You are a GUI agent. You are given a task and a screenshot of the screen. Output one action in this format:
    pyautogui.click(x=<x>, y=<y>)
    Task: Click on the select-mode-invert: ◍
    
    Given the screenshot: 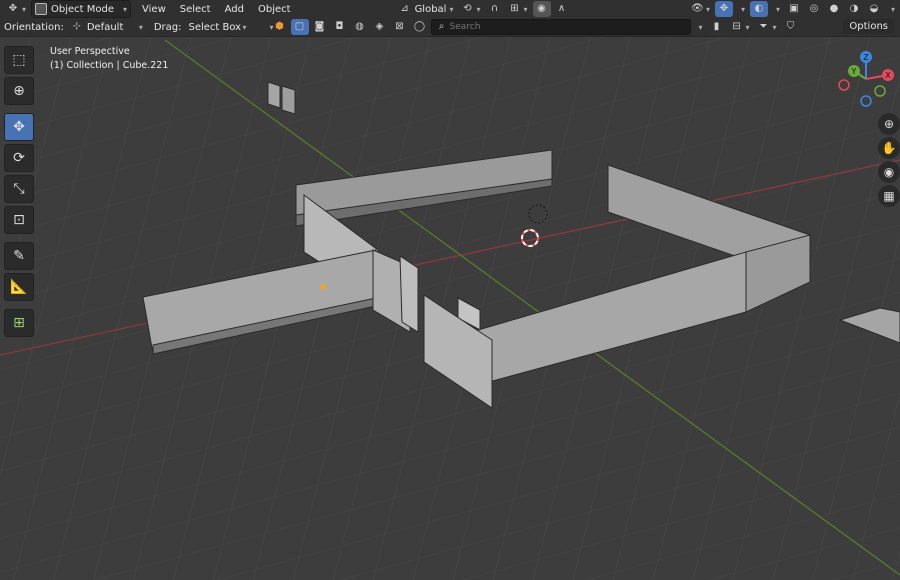 What is the action you would take?
    pyautogui.click(x=360, y=27)
    